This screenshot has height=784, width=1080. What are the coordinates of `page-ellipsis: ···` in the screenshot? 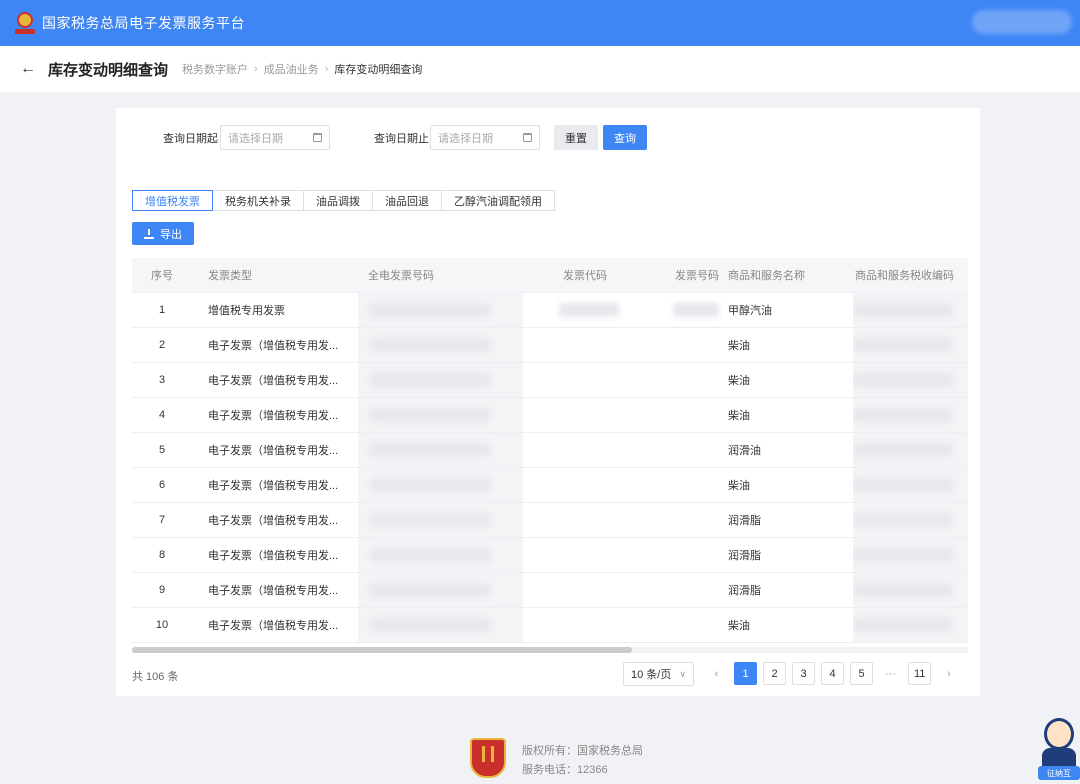 It's located at (890, 673).